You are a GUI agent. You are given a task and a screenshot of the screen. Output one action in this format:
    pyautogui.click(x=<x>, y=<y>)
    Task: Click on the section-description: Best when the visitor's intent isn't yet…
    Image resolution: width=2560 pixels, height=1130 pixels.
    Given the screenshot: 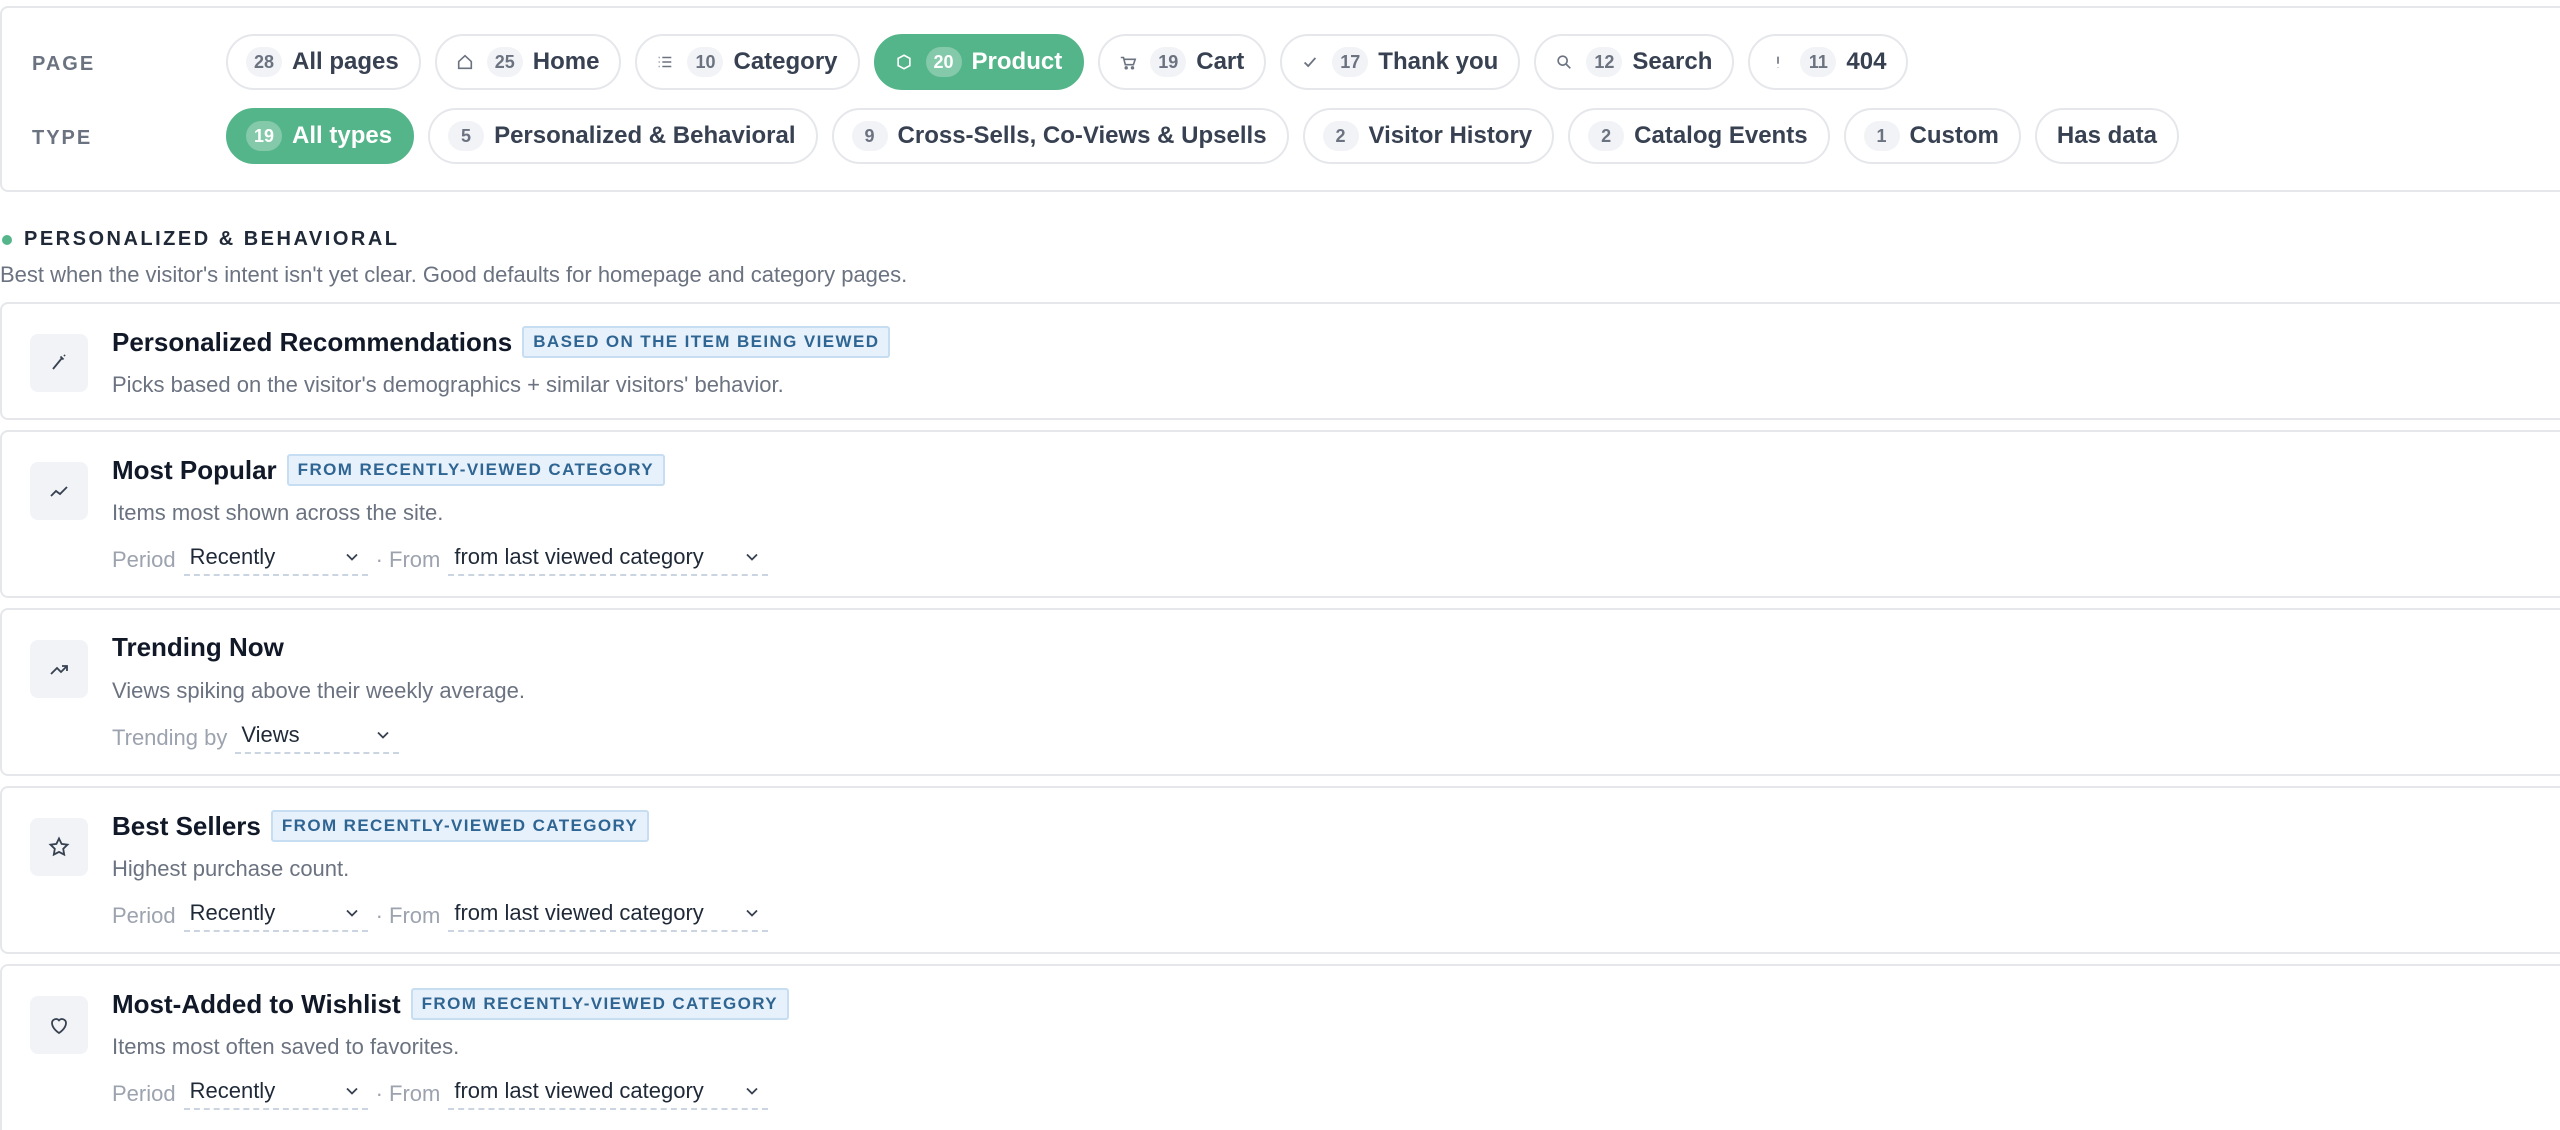 What is the action you would take?
    pyautogui.click(x=454, y=274)
    